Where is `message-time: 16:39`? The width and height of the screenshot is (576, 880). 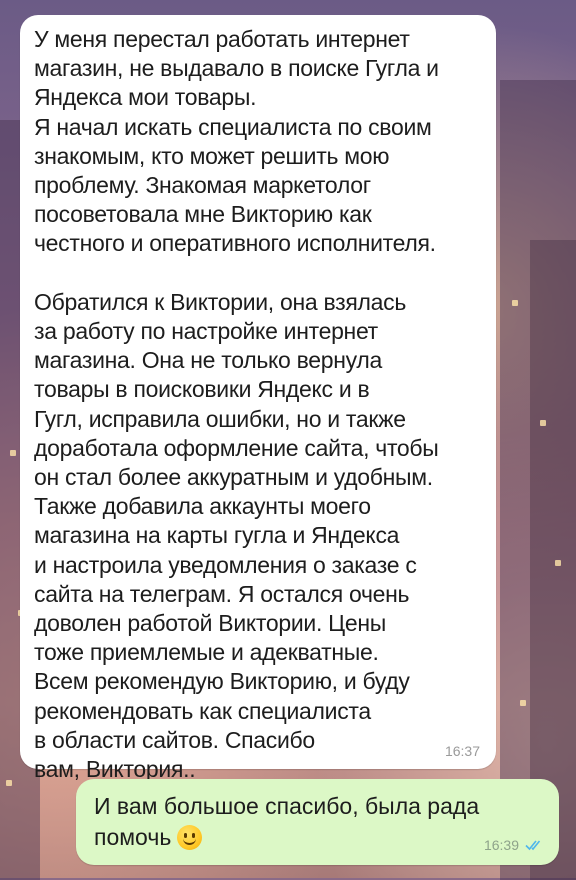 message-time: 16:39 is located at coordinates (501, 845).